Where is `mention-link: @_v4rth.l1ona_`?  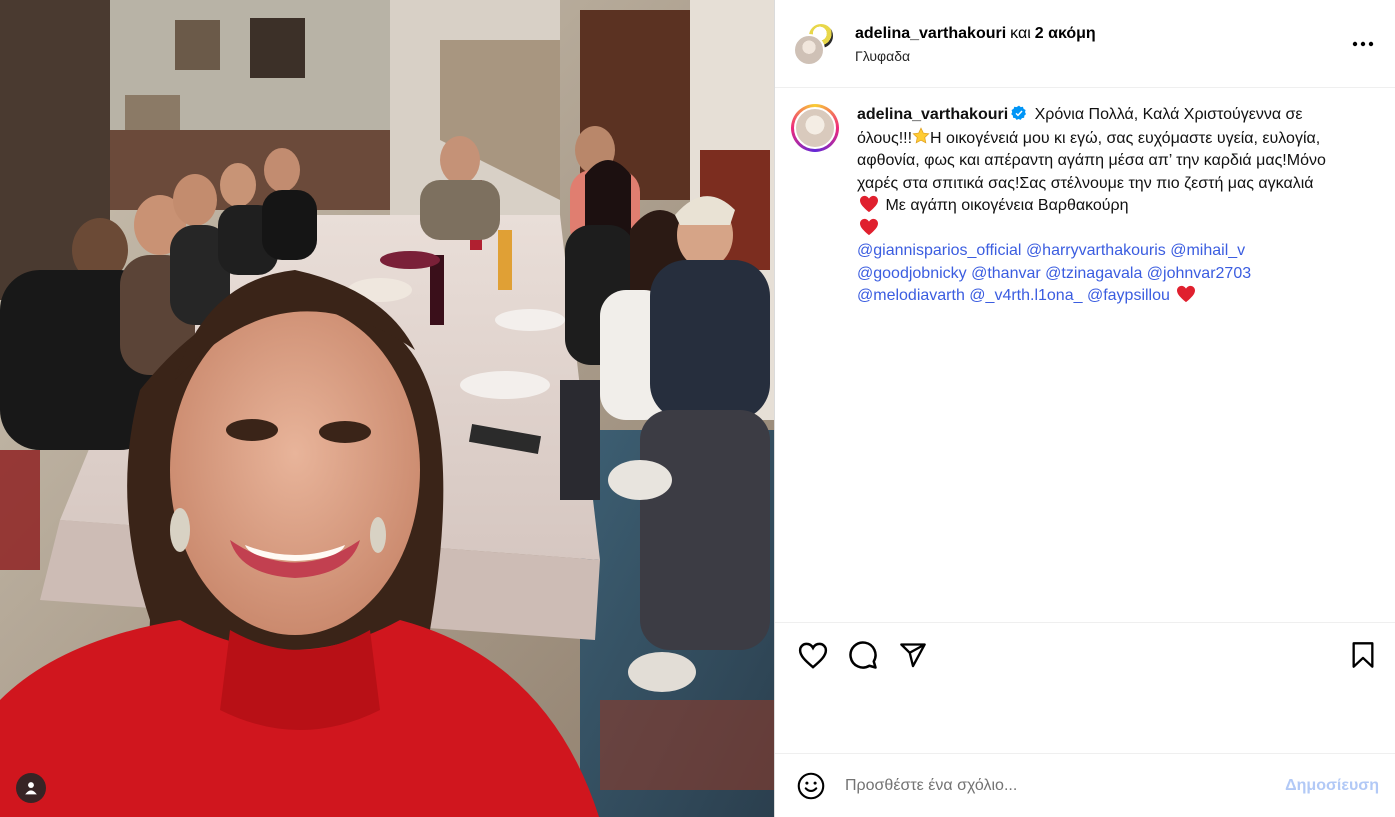 mention-link: @_v4rth.l1ona_ is located at coordinates (1025, 295).